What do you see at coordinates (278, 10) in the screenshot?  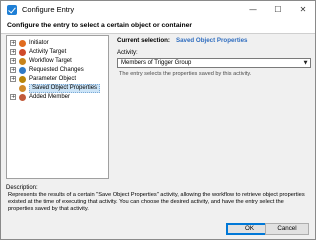 I see `maximize-button: ☐` at bounding box center [278, 10].